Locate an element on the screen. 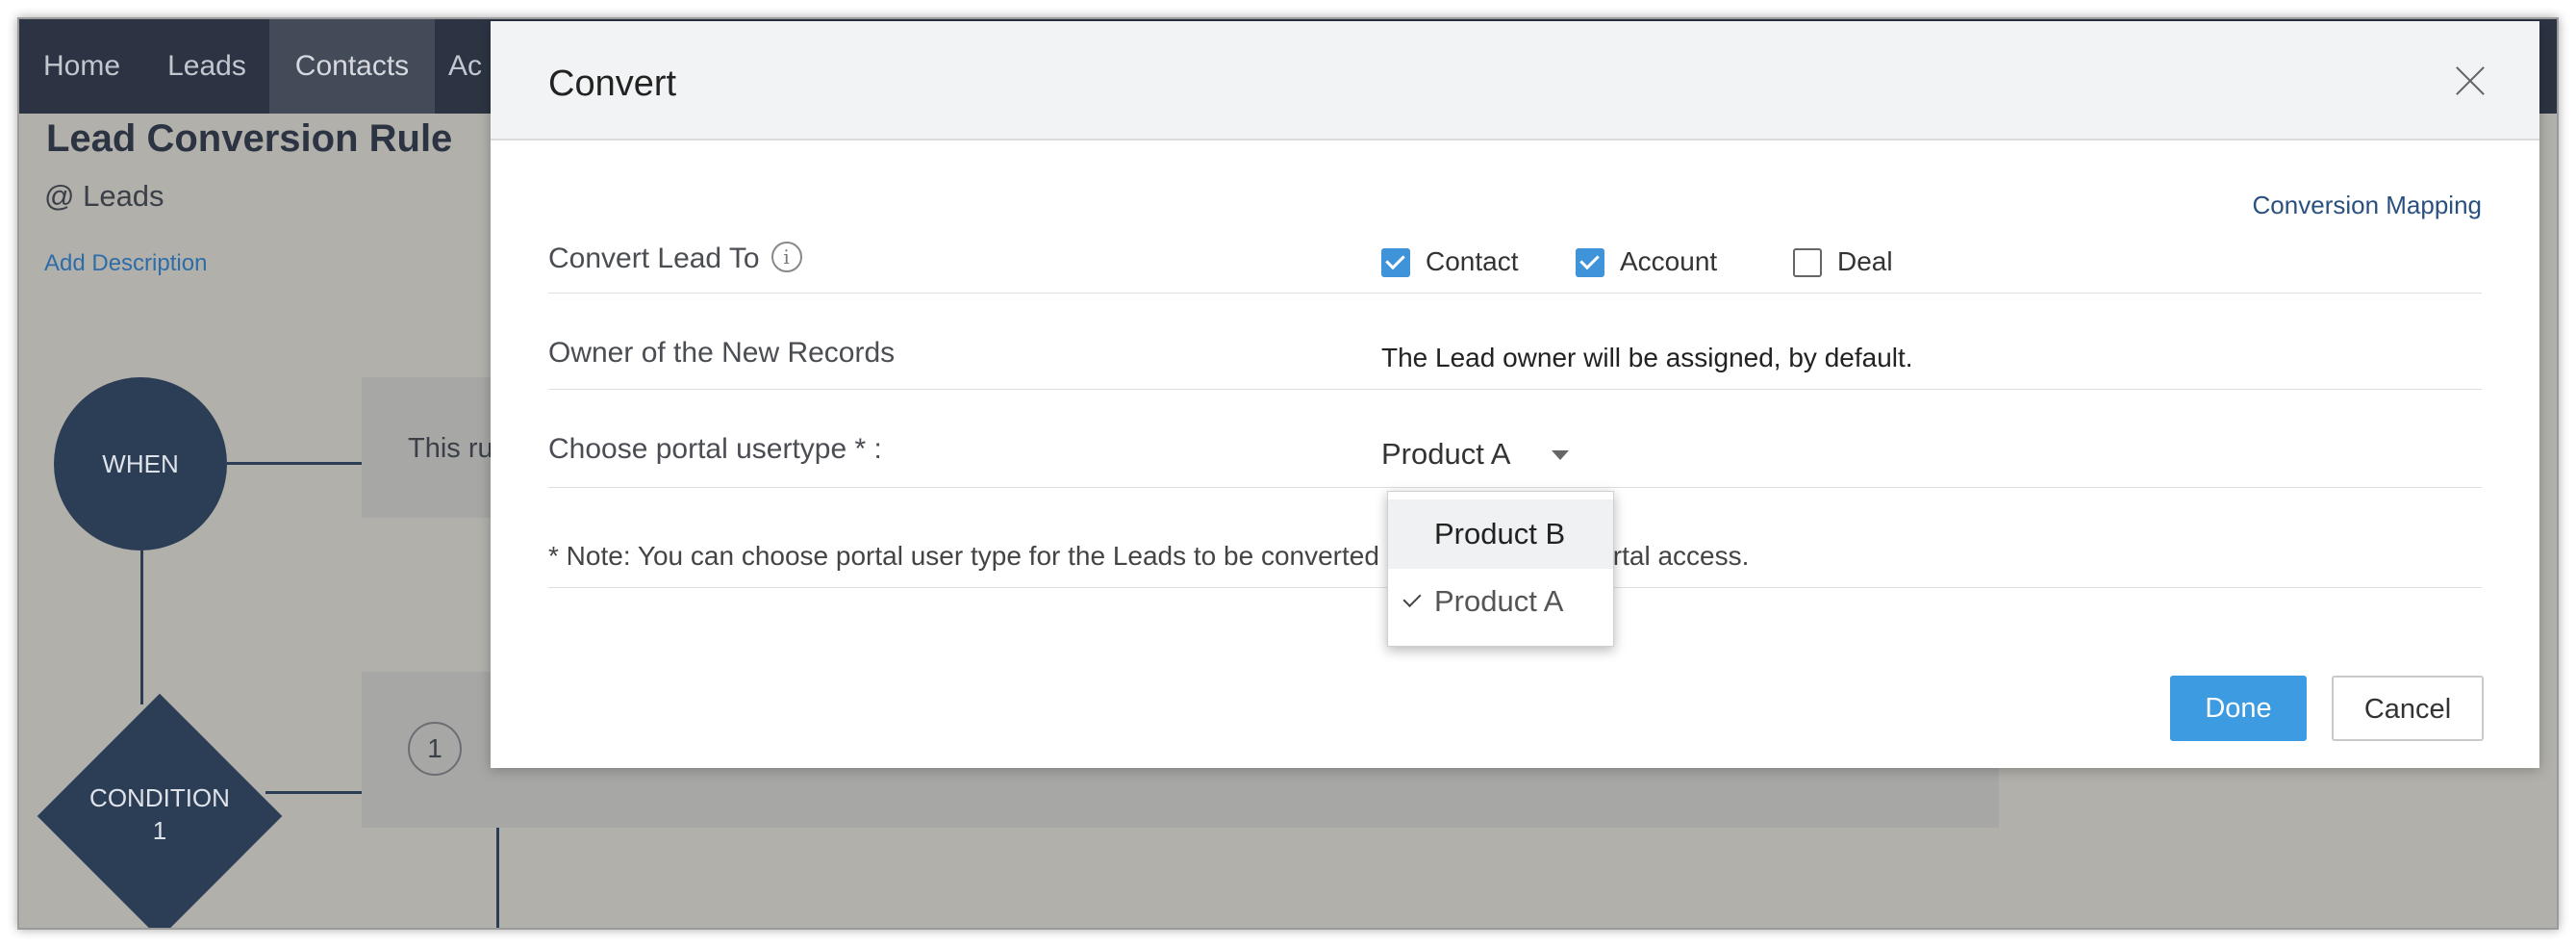  dialog-header: Convert is located at coordinates (1515, 81).